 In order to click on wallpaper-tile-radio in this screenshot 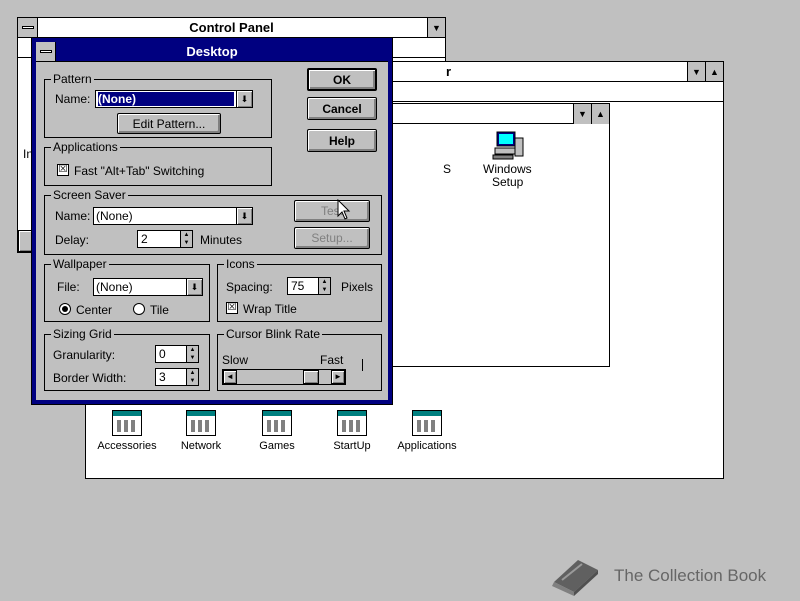, I will do `click(139, 309)`.